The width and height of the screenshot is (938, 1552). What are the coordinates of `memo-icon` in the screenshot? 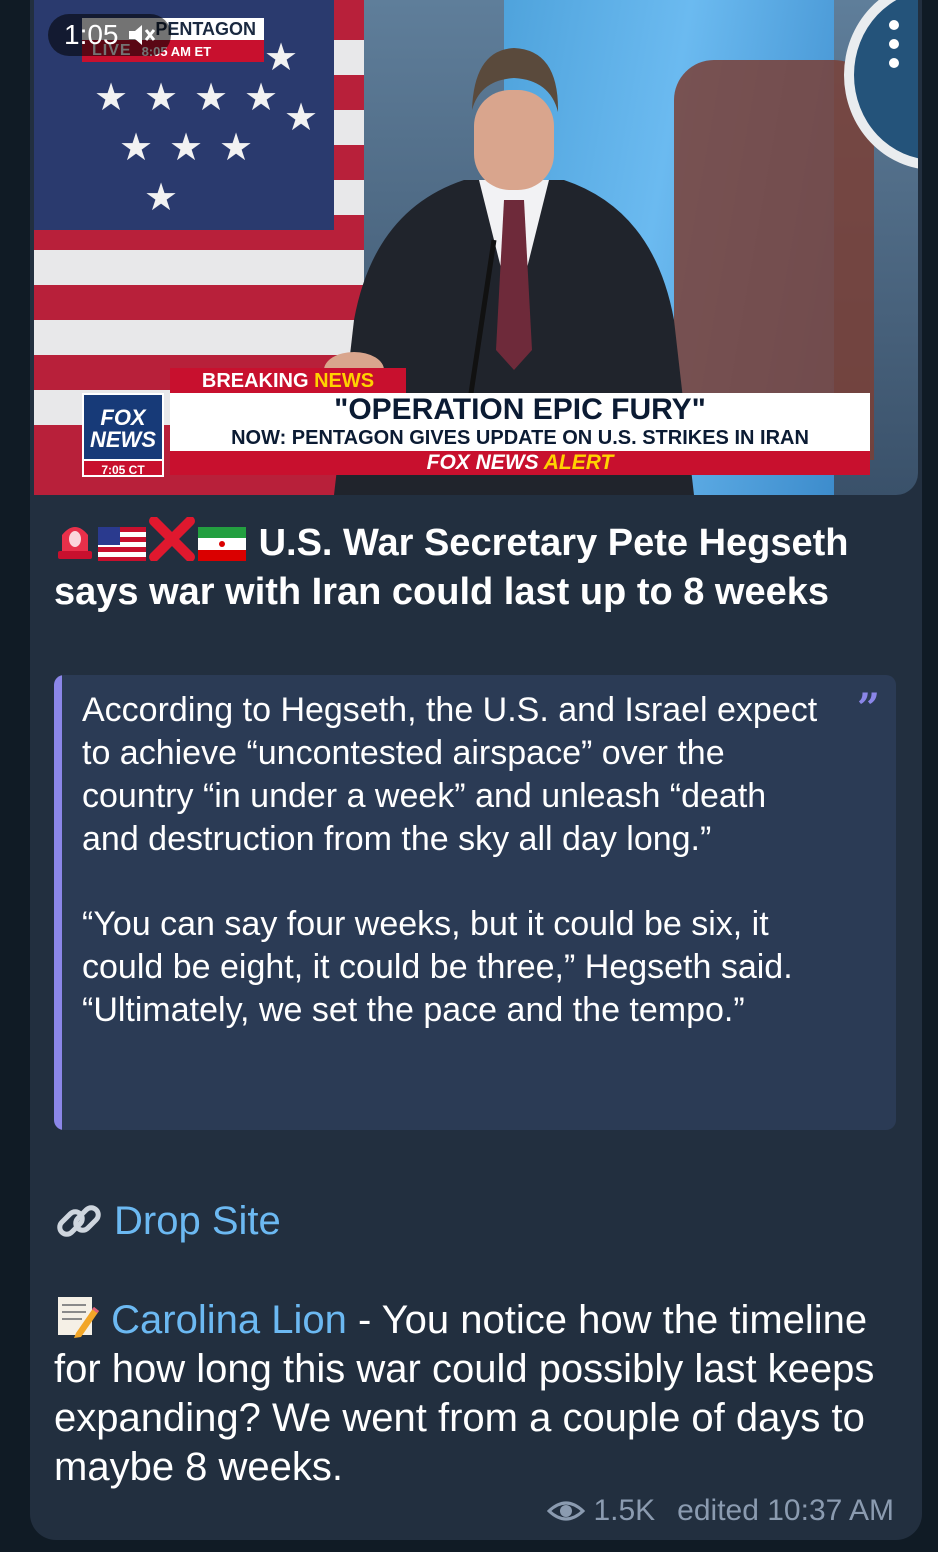 It's located at (78, 1317).